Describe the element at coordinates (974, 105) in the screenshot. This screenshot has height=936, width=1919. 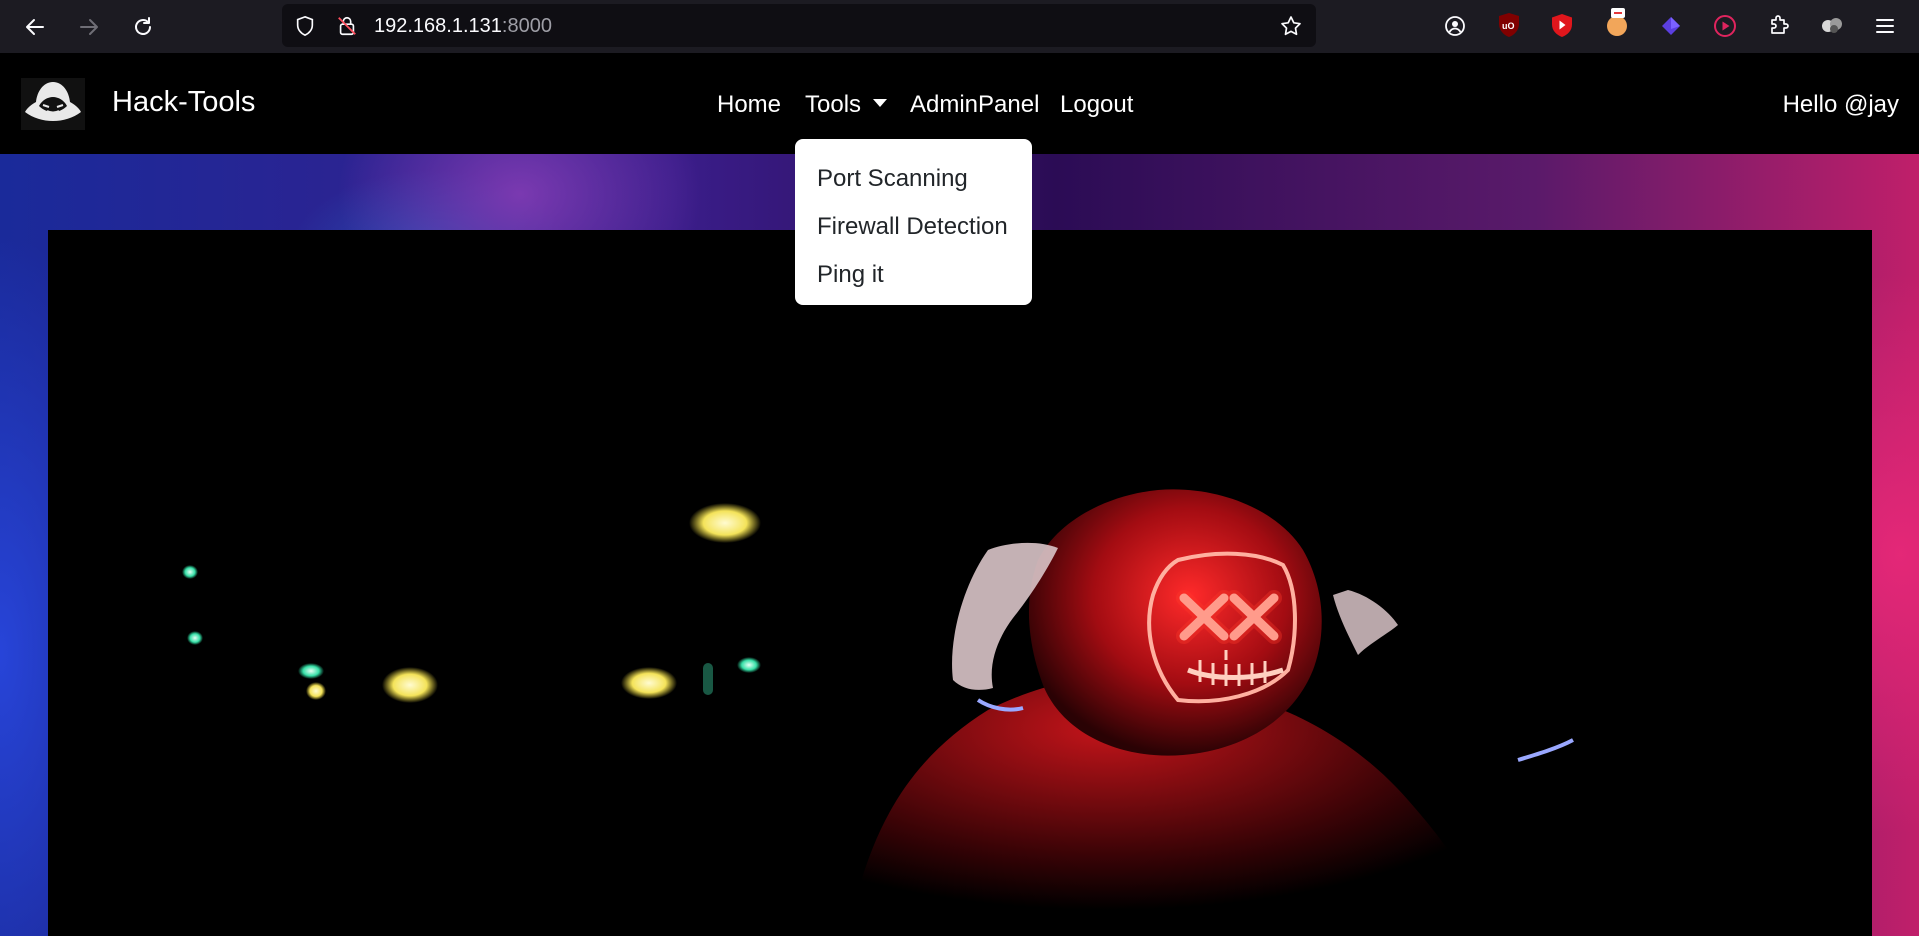
I see `nav-admin-panel: AdminPanel` at that location.